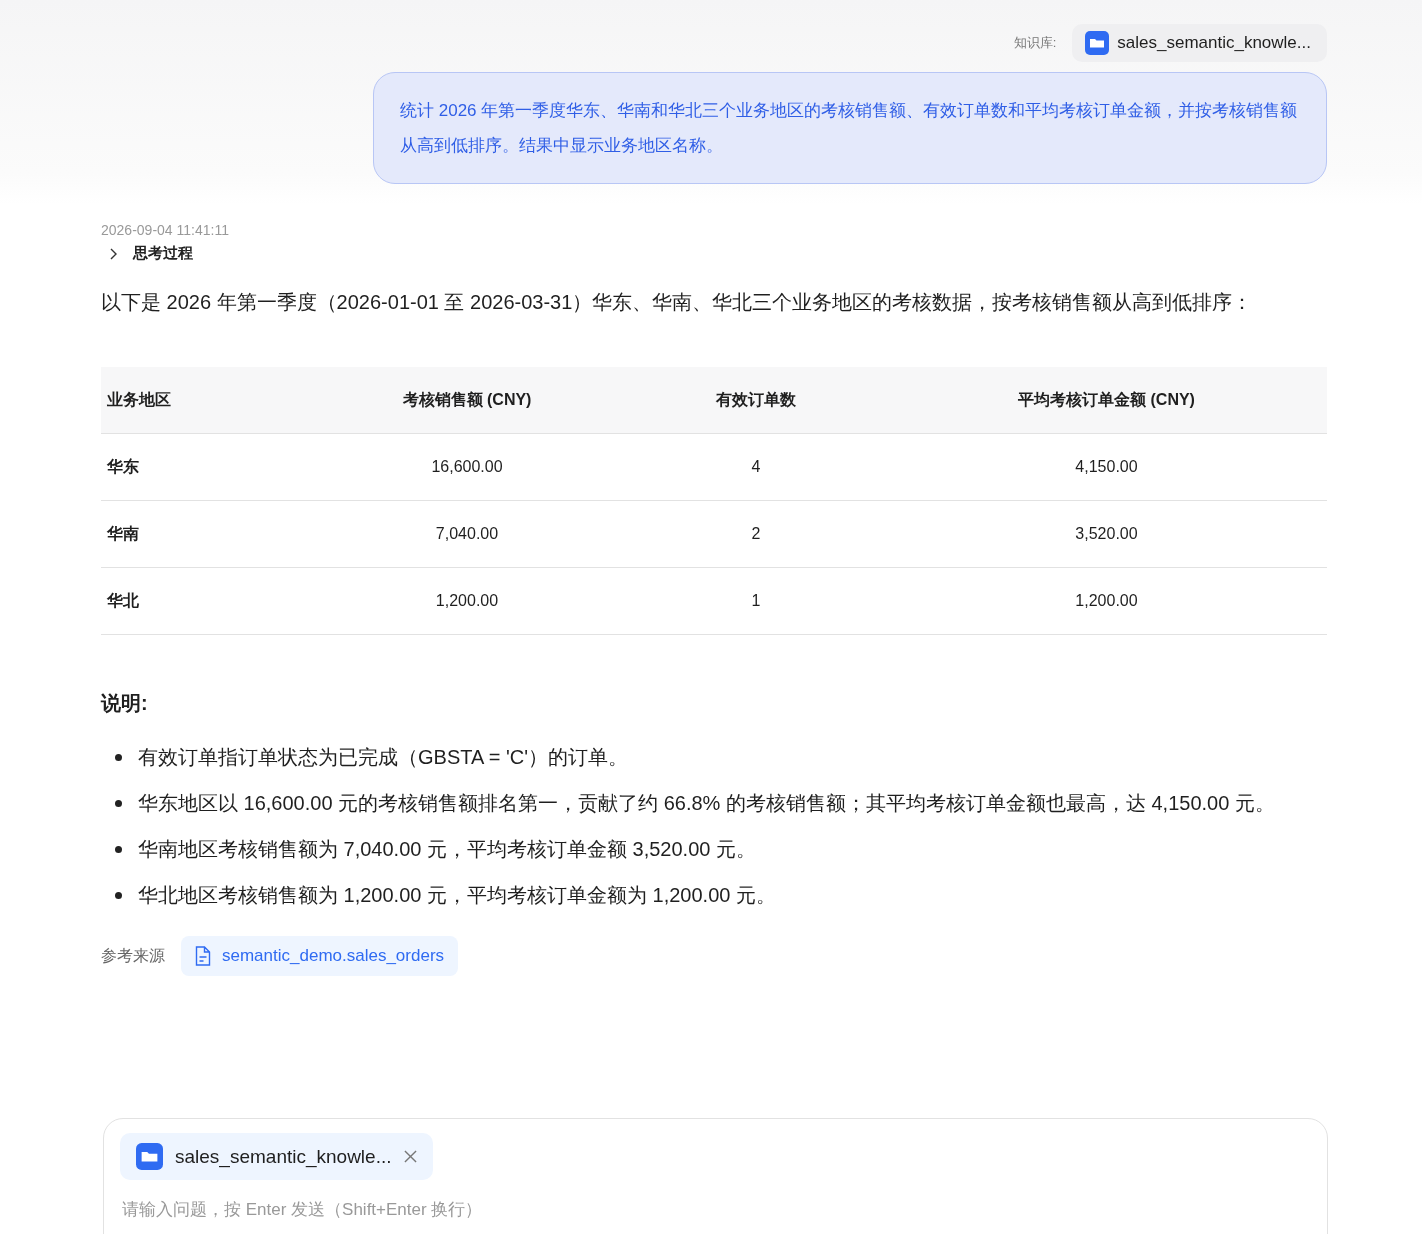 The height and width of the screenshot is (1234, 1422). Describe the element at coordinates (756, 534) in the screenshot. I see `table-cell: 2` at that location.